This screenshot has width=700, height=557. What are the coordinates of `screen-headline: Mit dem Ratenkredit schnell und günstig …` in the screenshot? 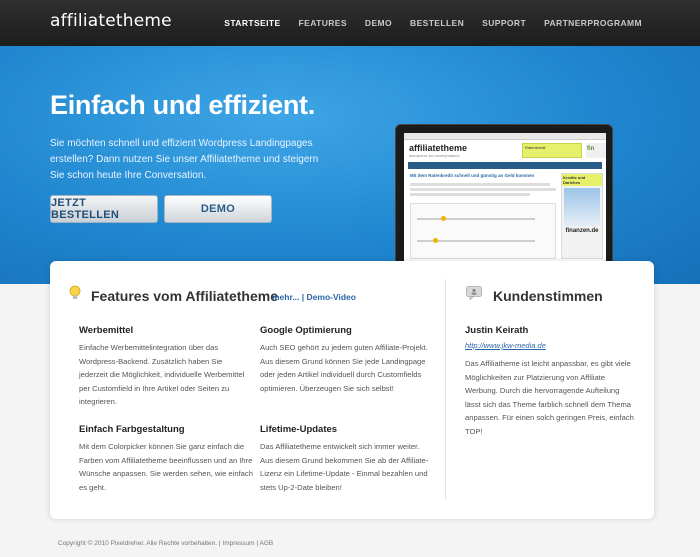 It's located at (472, 175).